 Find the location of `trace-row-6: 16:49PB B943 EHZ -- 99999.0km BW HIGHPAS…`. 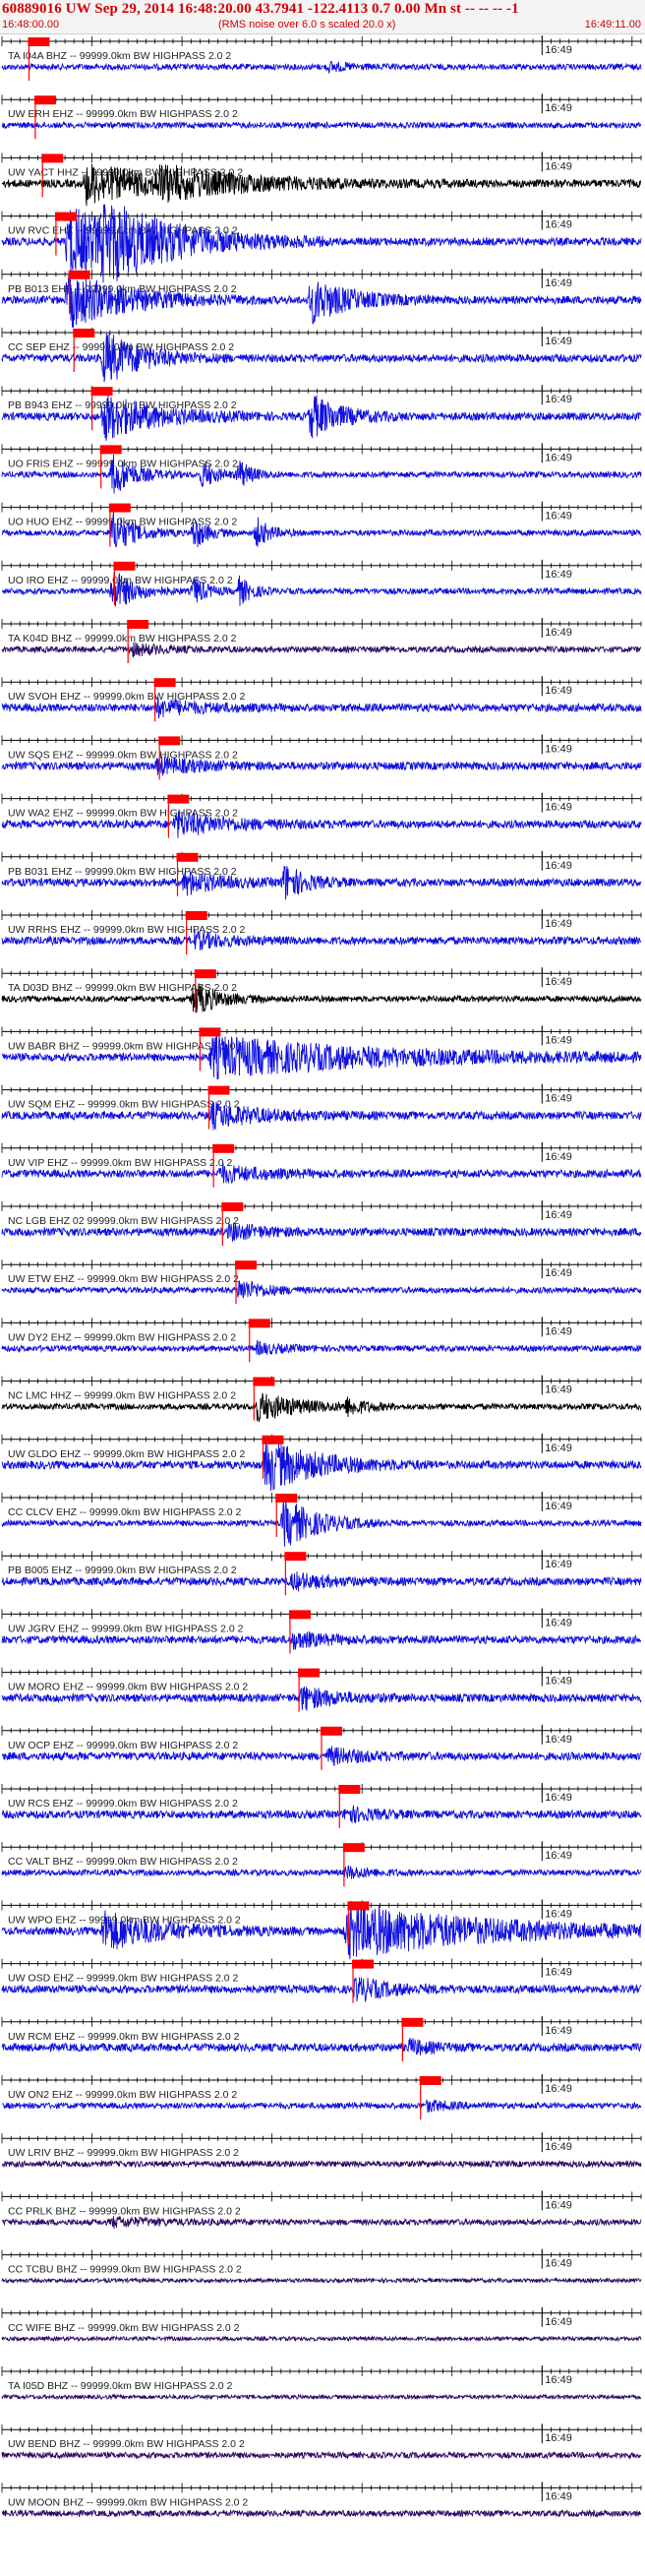

trace-row-6: 16:49PB B943 EHZ -- 99999.0km BW HIGHPAS… is located at coordinates (321, 413).